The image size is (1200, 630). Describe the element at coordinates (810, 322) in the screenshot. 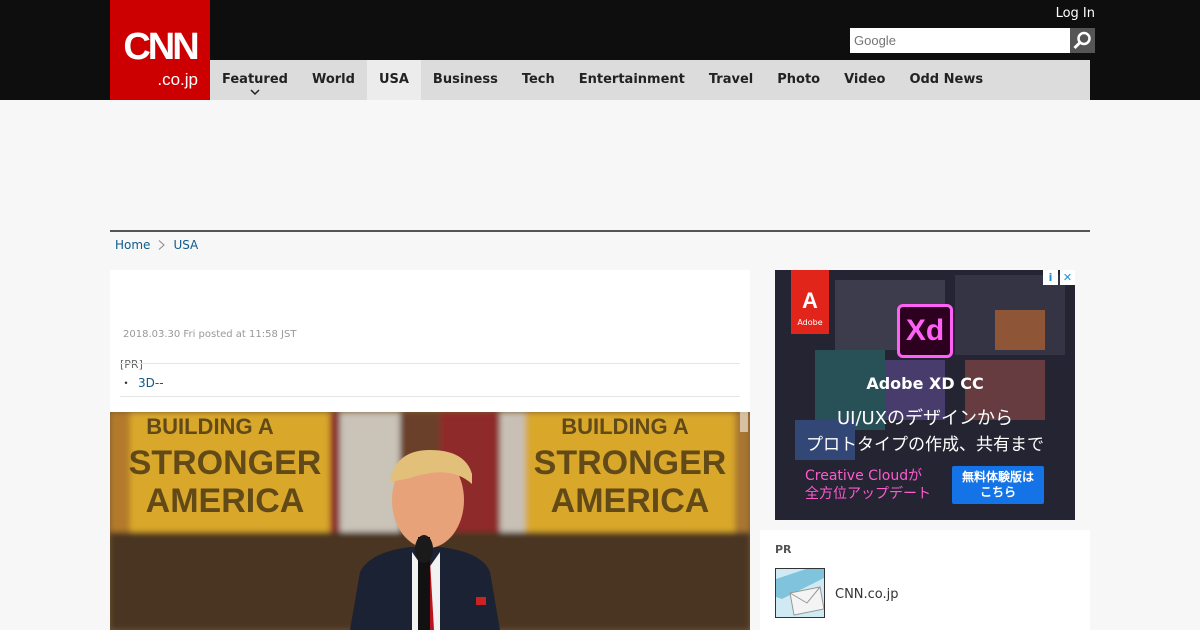

I see `adobe-logo-text: Adobe` at that location.